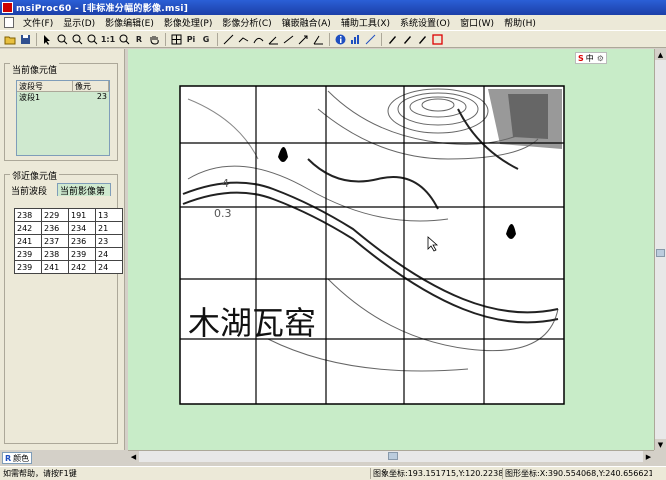 The image size is (666, 480). What do you see at coordinates (355, 39) in the screenshot?
I see `histogram-icon` at bounding box center [355, 39].